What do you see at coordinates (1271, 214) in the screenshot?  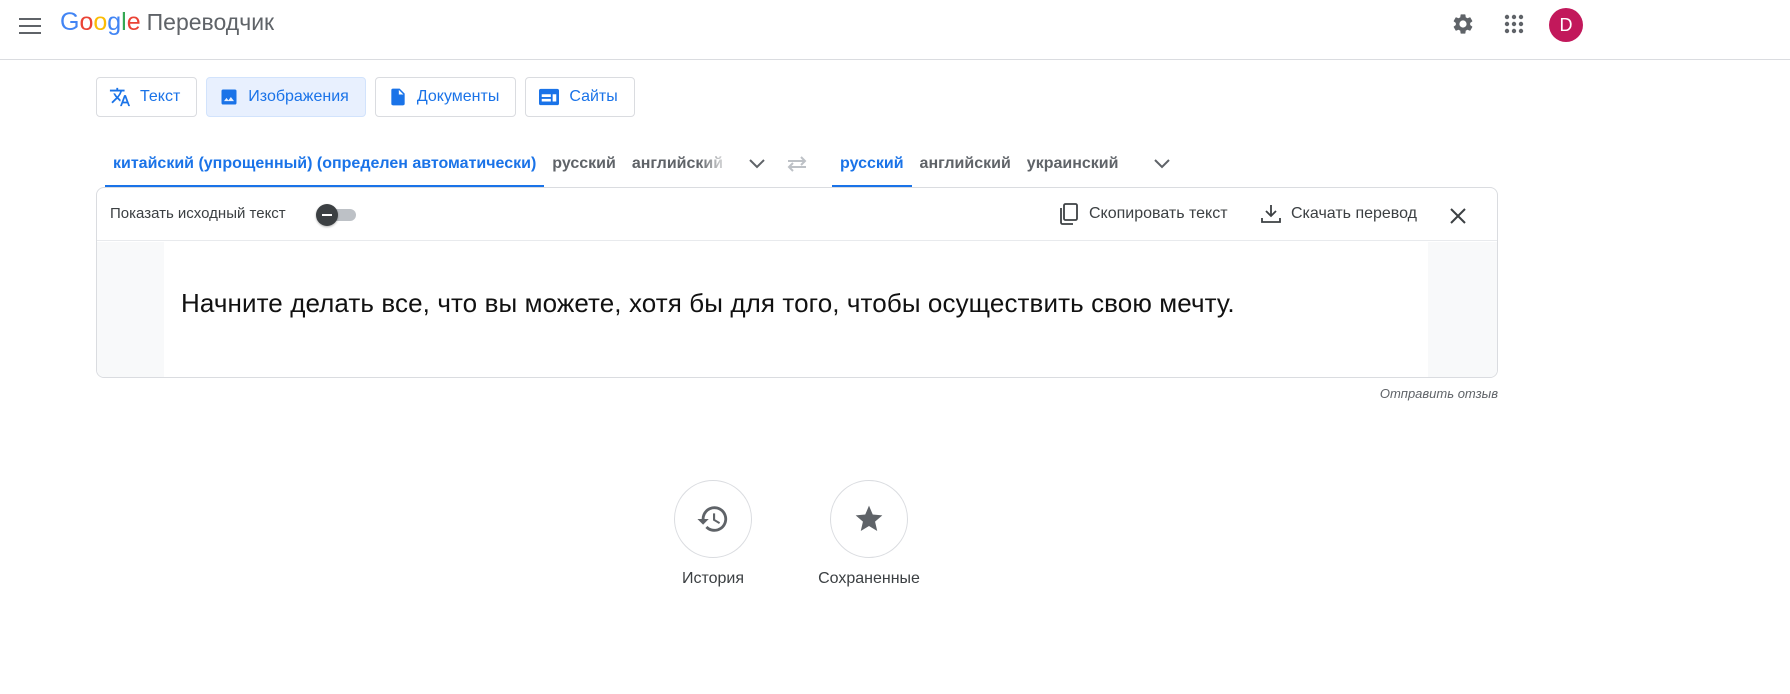 I see `download-icon` at bounding box center [1271, 214].